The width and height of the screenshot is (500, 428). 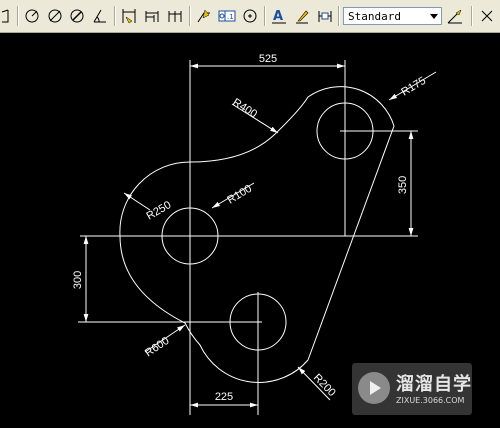 What do you see at coordinates (434, 16) in the screenshot?
I see `chevron-down-icon` at bounding box center [434, 16].